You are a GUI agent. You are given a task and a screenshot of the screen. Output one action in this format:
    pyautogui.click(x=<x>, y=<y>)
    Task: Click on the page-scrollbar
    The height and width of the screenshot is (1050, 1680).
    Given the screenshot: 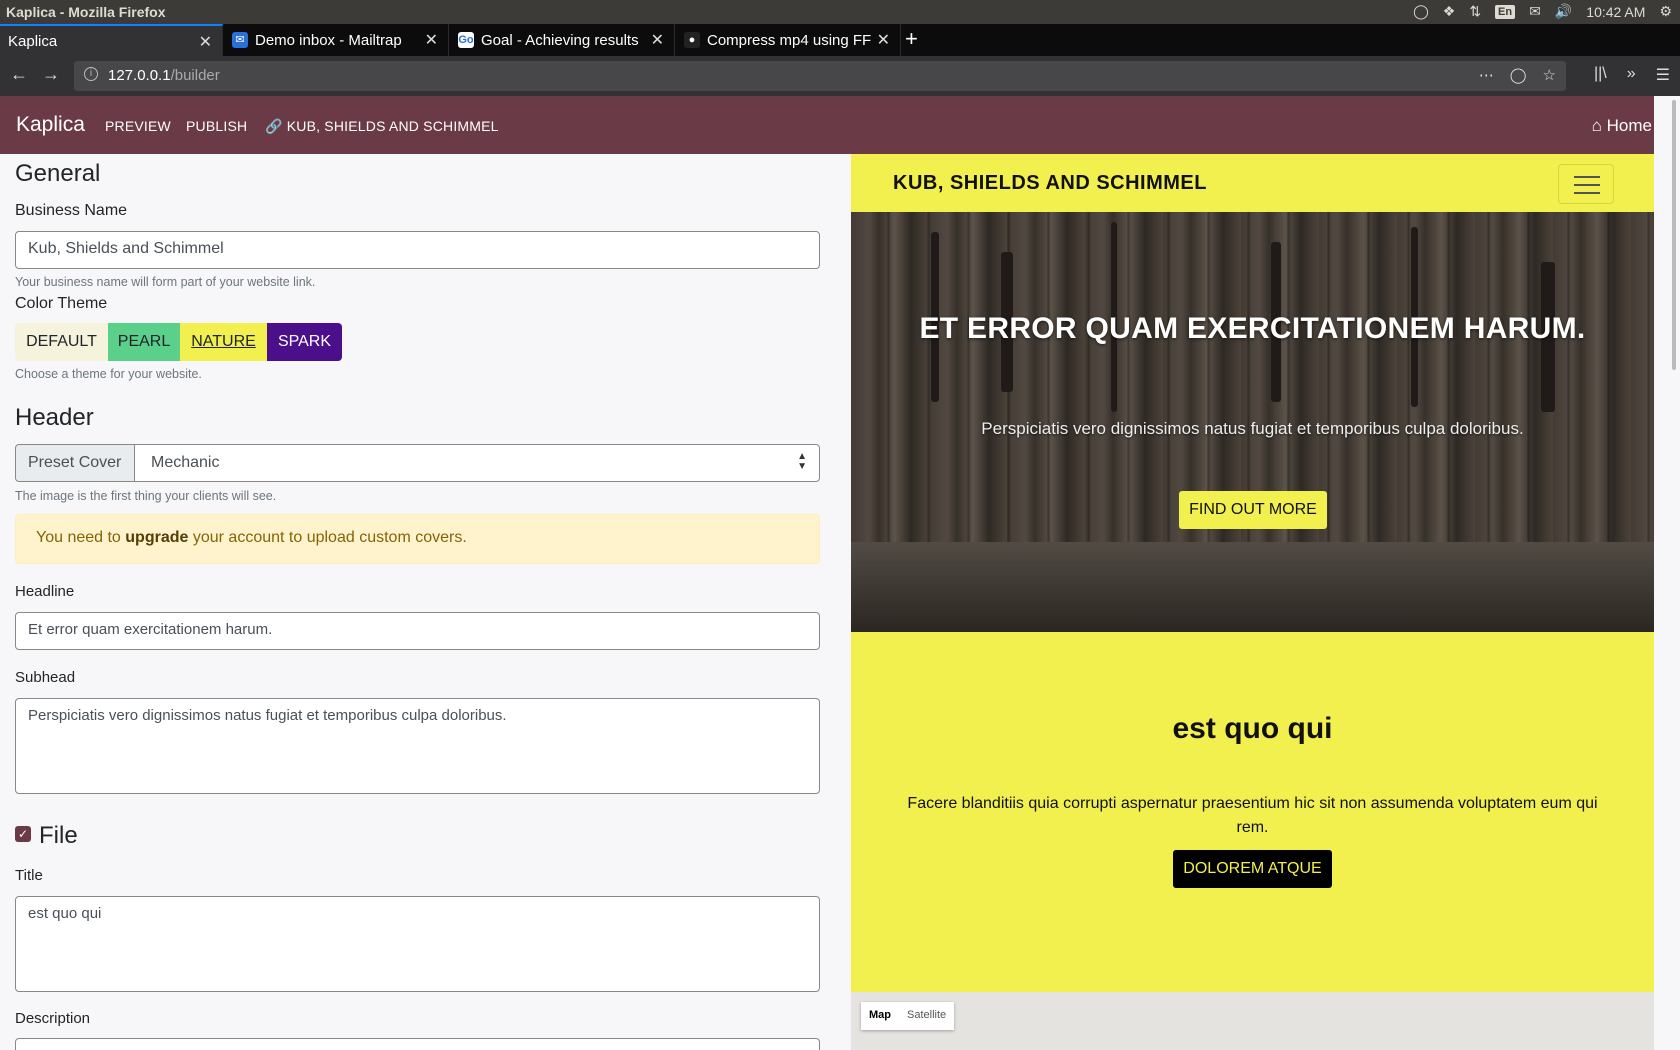 What is the action you would take?
    pyautogui.click(x=1667, y=573)
    